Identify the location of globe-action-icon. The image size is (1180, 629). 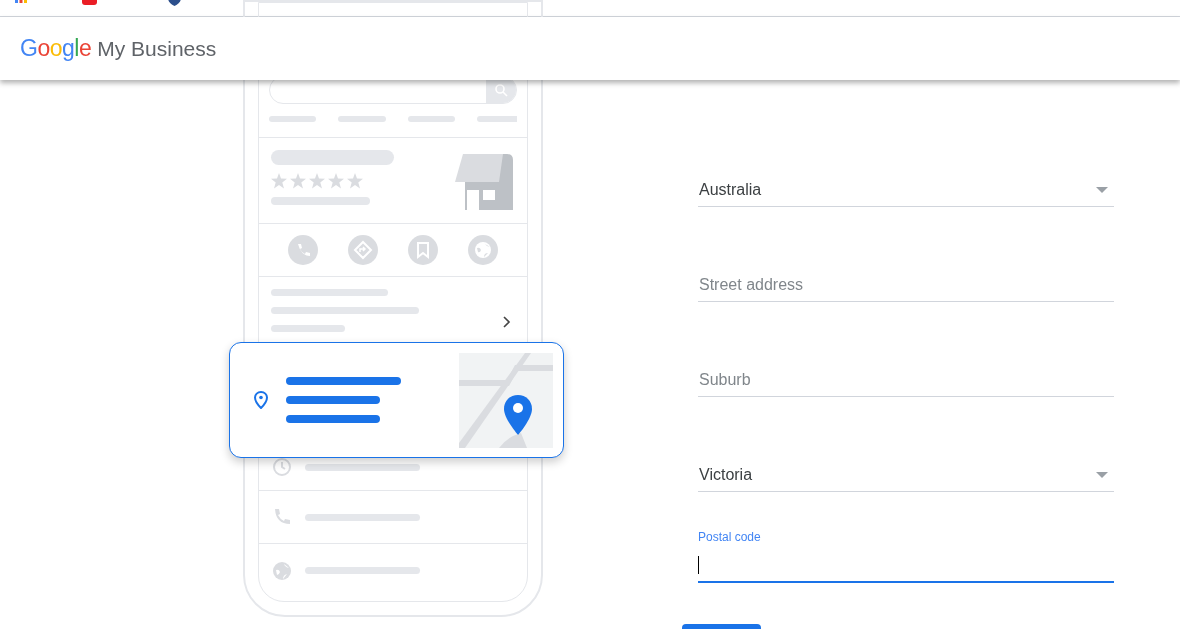
(483, 250).